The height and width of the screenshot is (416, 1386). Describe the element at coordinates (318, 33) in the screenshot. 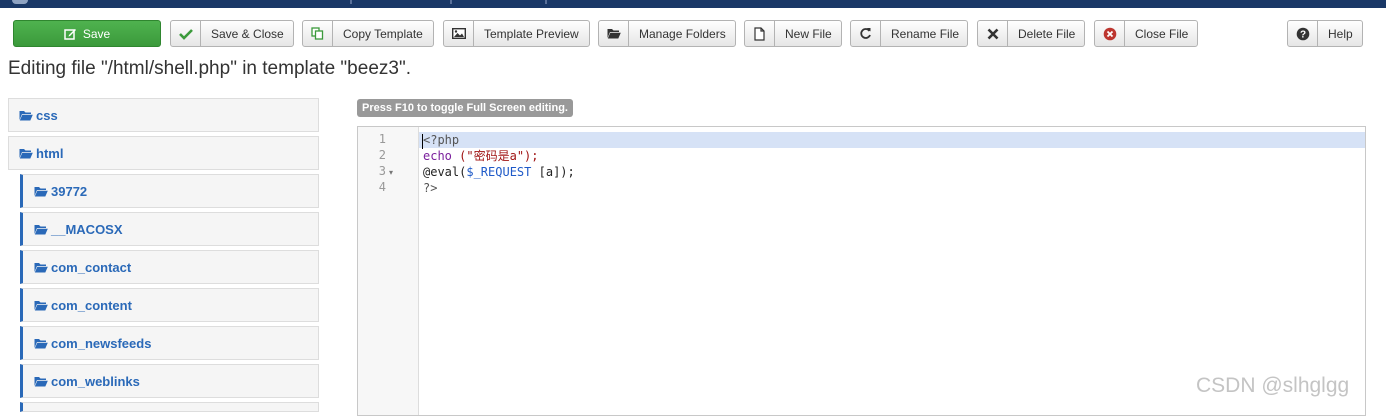

I see `copy-icon` at that location.